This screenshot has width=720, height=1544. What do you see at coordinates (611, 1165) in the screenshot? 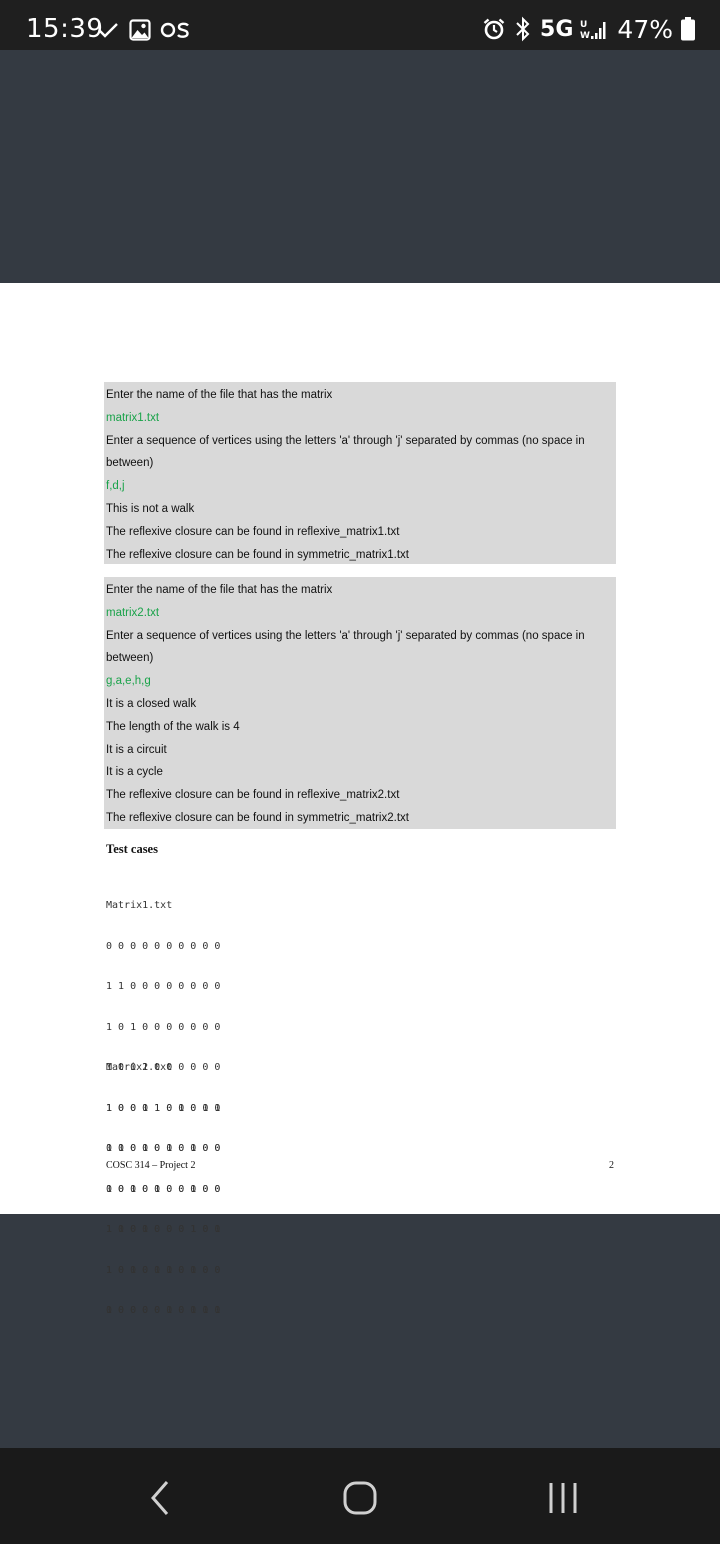
I see `page-number: 2` at bounding box center [611, 1165].